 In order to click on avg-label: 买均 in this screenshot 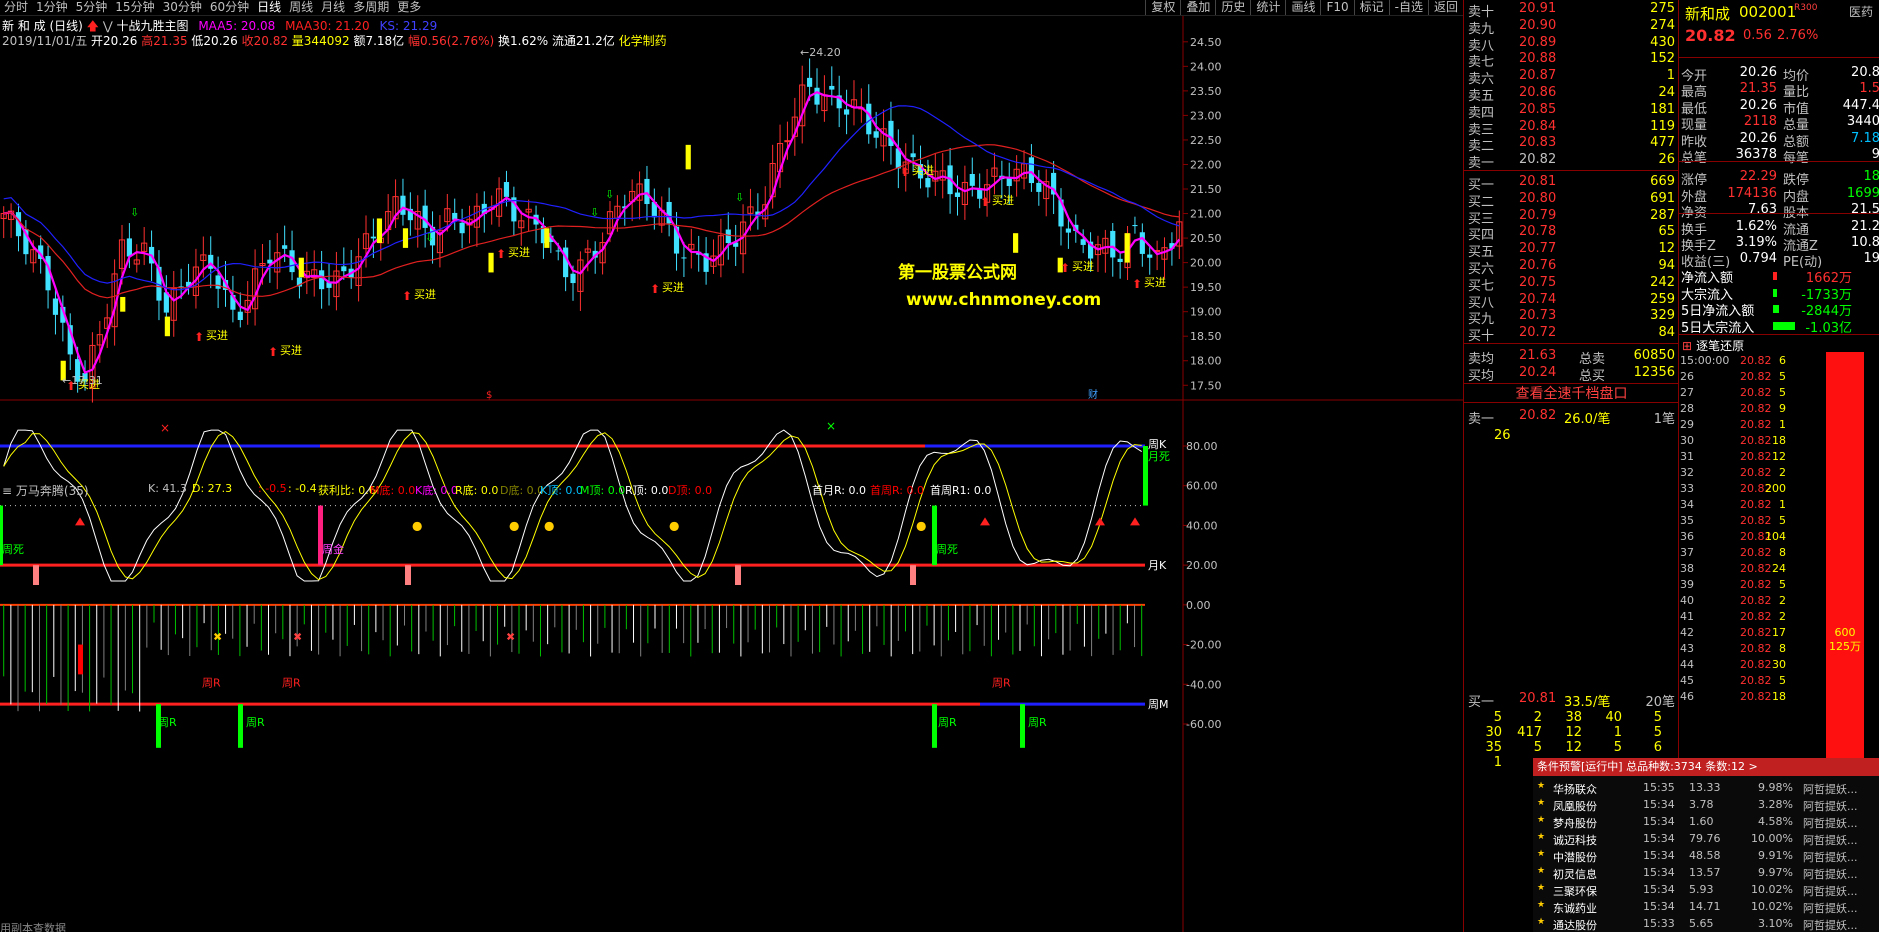, I will do `click(1481, 376)`.